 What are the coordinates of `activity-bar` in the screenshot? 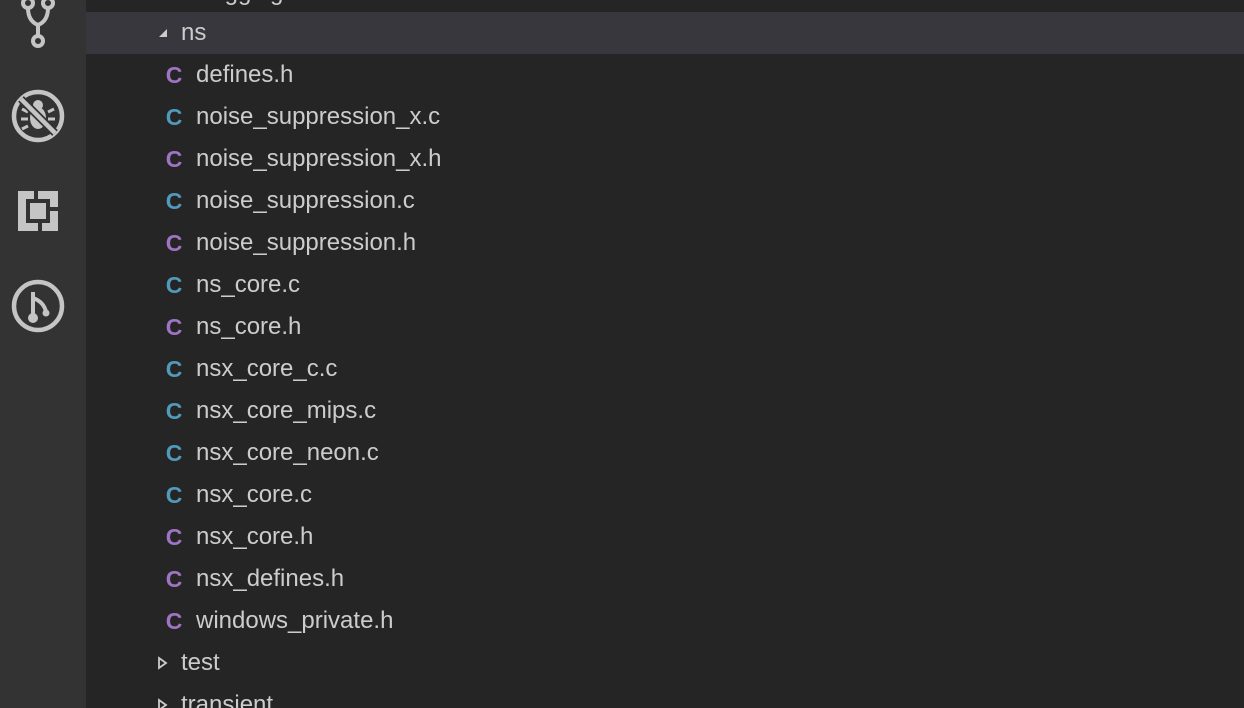 It's located at (43, 354).